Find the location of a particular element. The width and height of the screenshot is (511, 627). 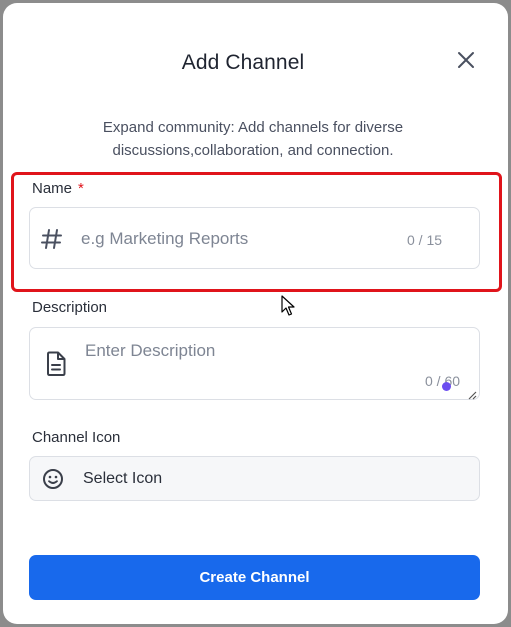

description-label: Description is located at coordinates (70, 307).